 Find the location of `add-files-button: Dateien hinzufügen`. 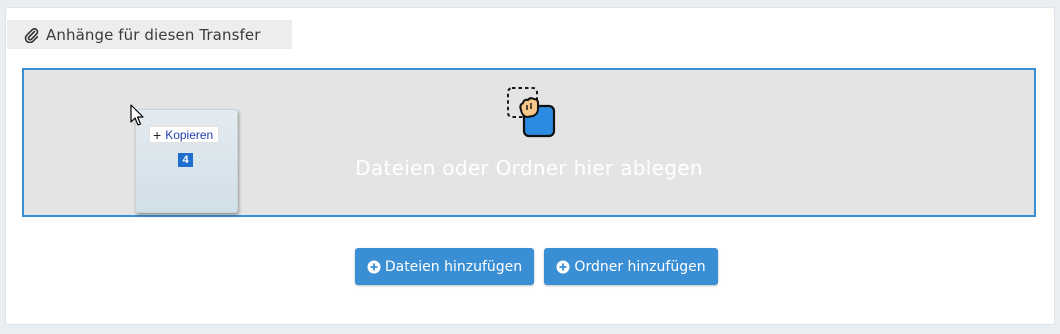

add-files-button: Dateien hinzufügen is located at coordinates (444, 266).